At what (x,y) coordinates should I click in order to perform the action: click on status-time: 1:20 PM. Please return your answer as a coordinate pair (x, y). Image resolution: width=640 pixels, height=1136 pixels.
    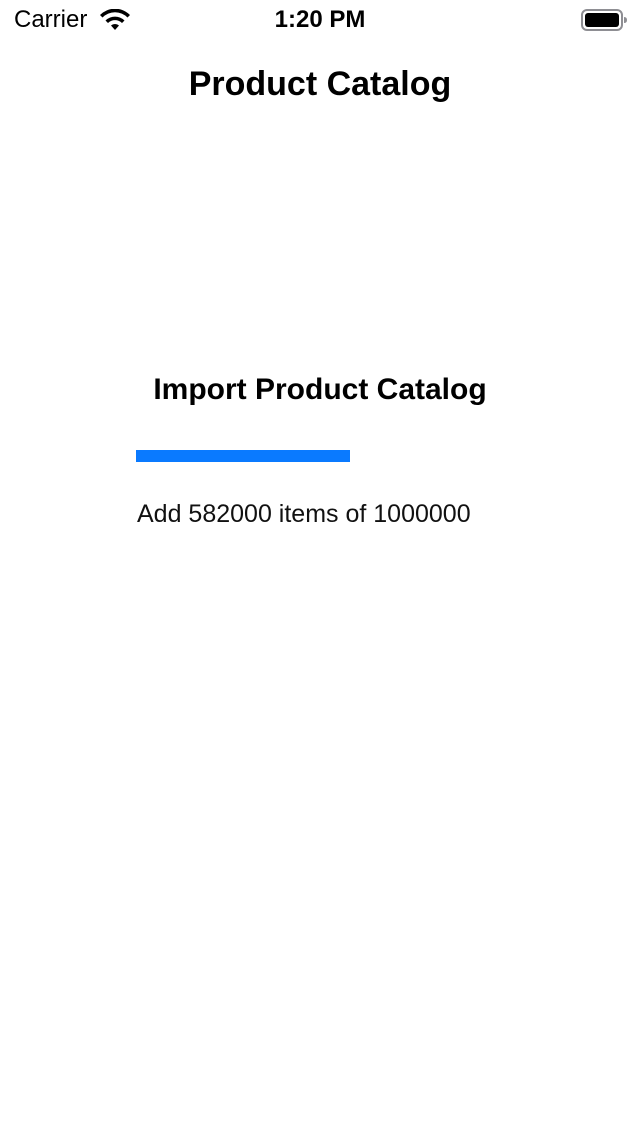
    Looking at the image, I should click on (320, 19).